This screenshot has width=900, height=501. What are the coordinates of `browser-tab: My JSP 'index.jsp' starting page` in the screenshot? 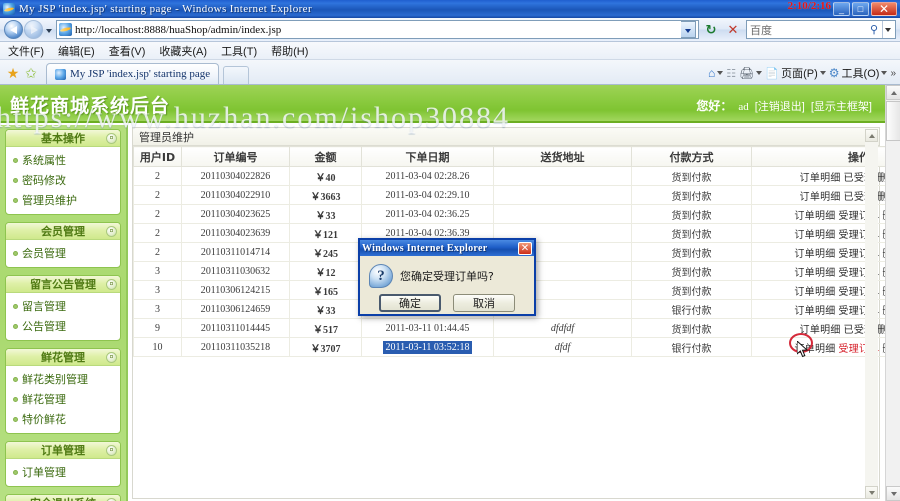 It's located at (133, 73).